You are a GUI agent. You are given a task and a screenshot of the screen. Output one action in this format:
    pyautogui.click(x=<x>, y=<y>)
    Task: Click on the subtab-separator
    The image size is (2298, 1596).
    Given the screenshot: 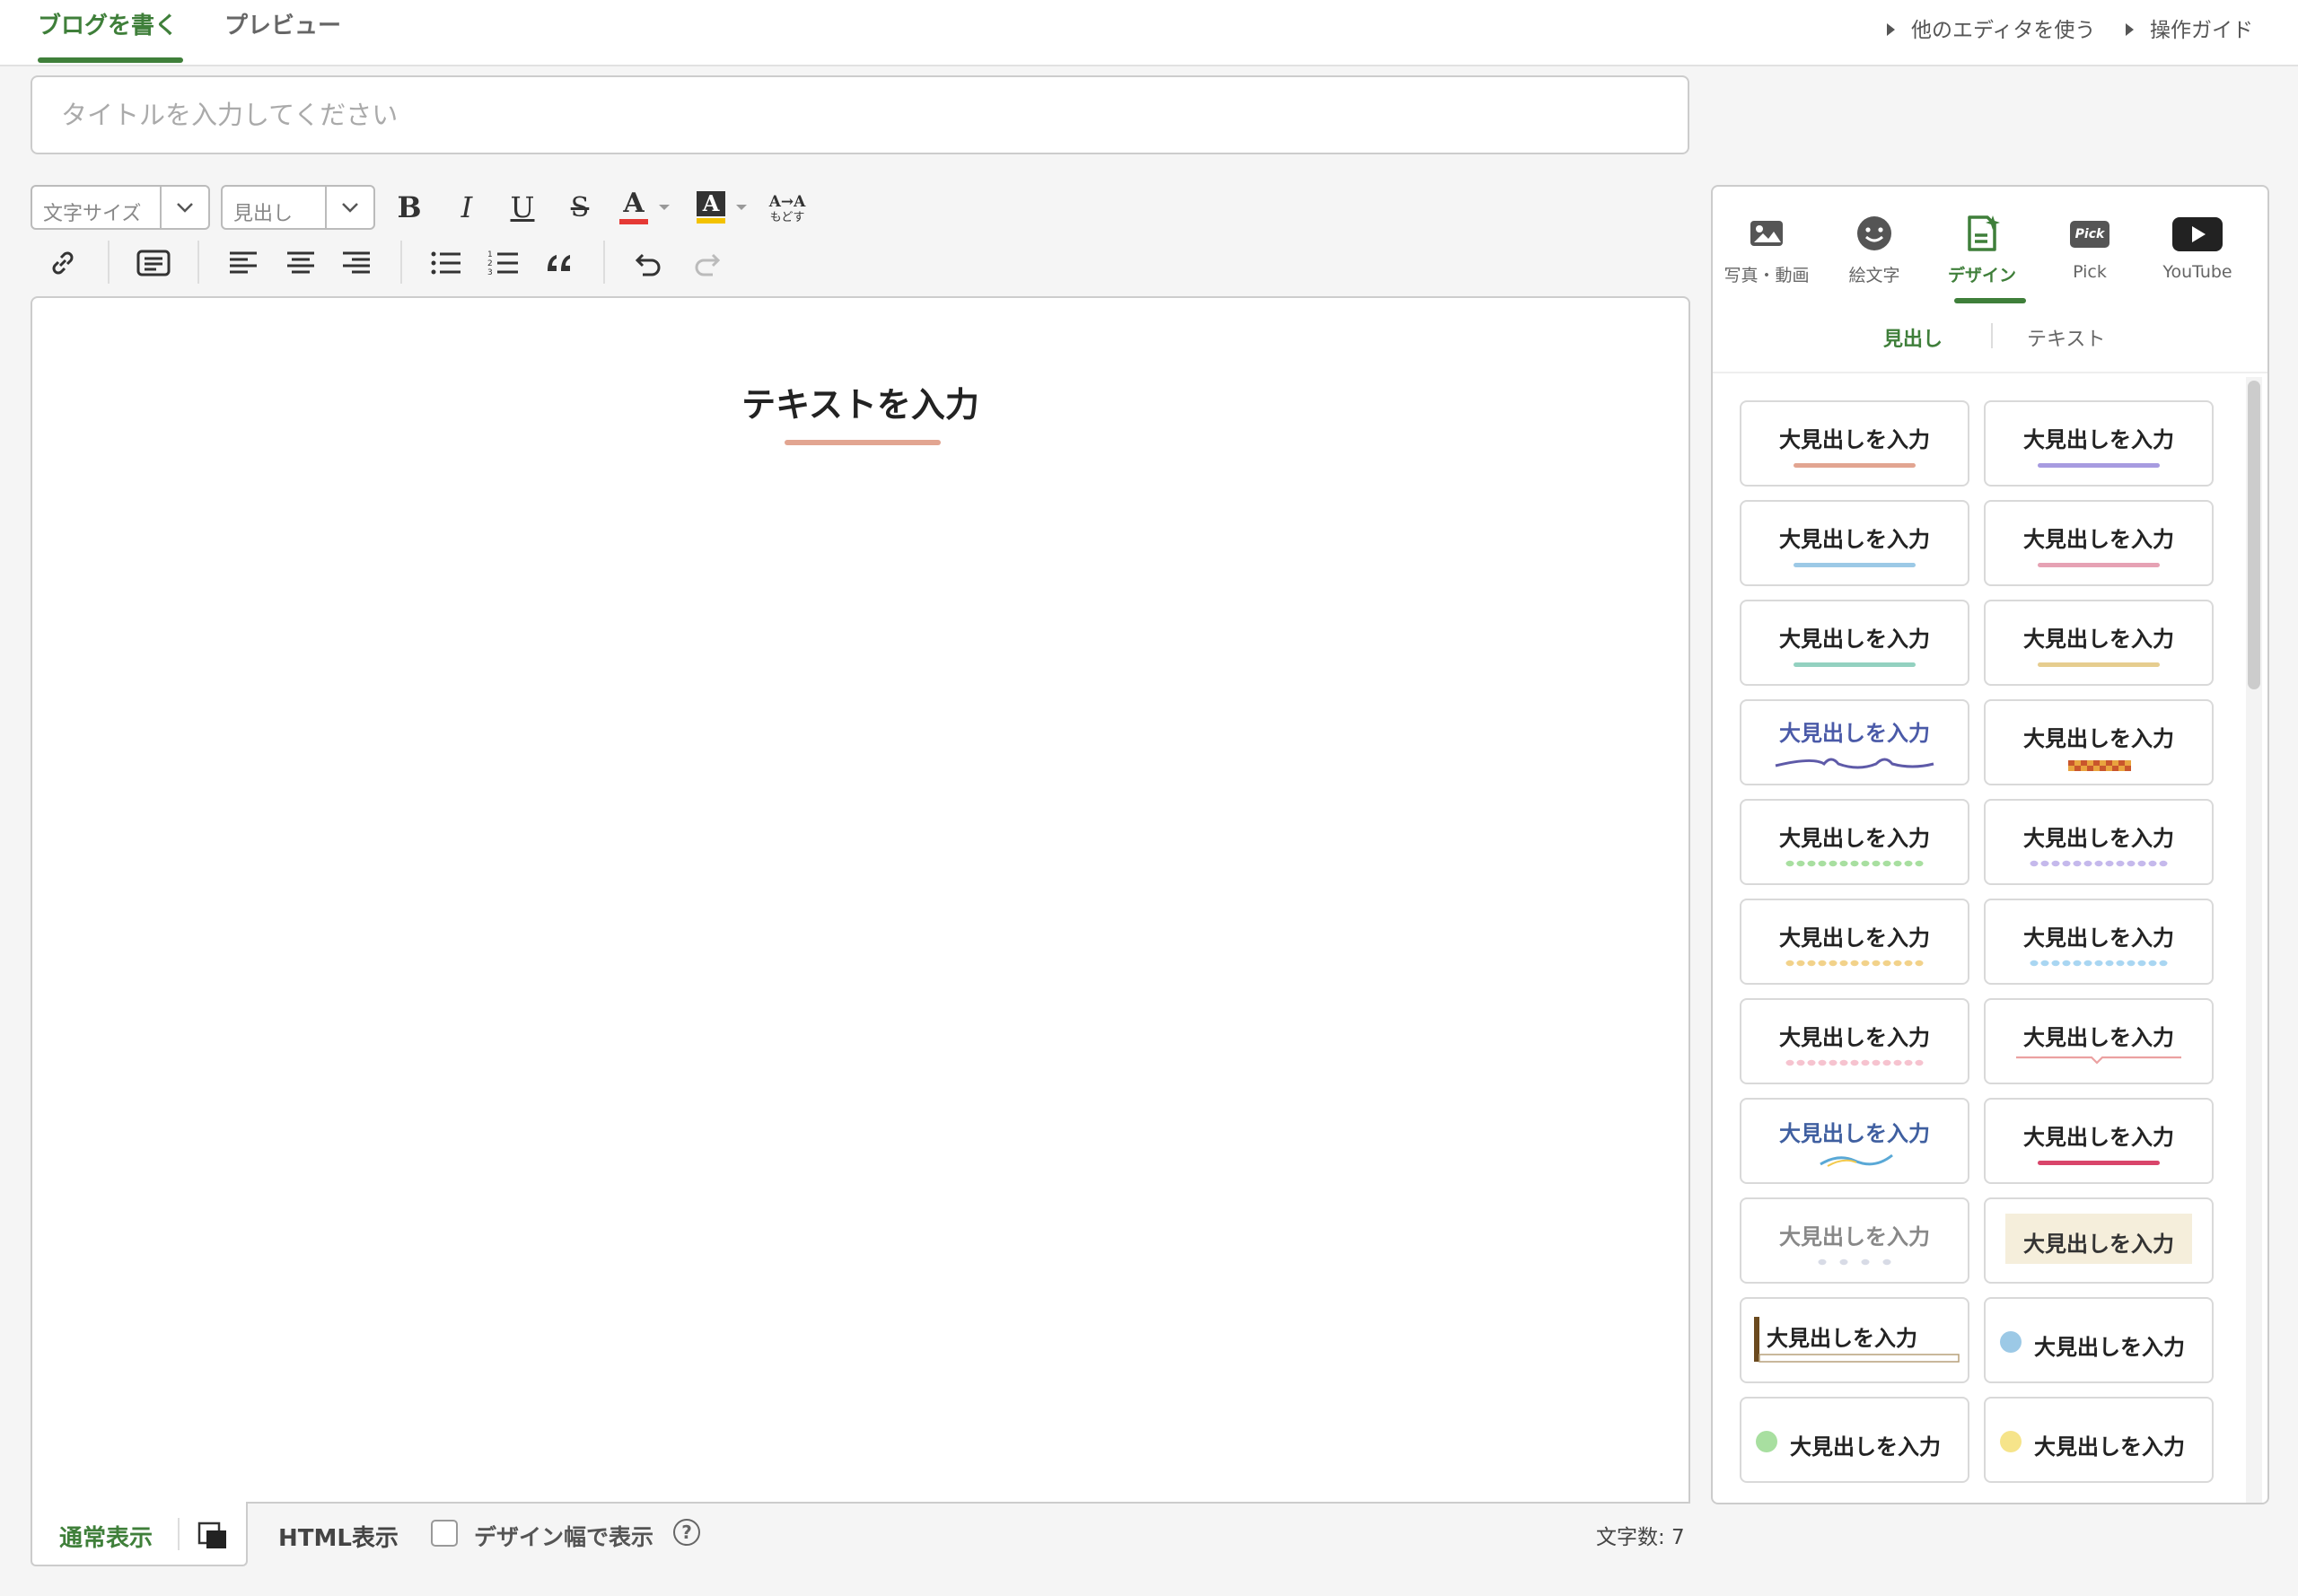 What is the action you would take?
    pyautogui.click(x=1992, y=335)
    